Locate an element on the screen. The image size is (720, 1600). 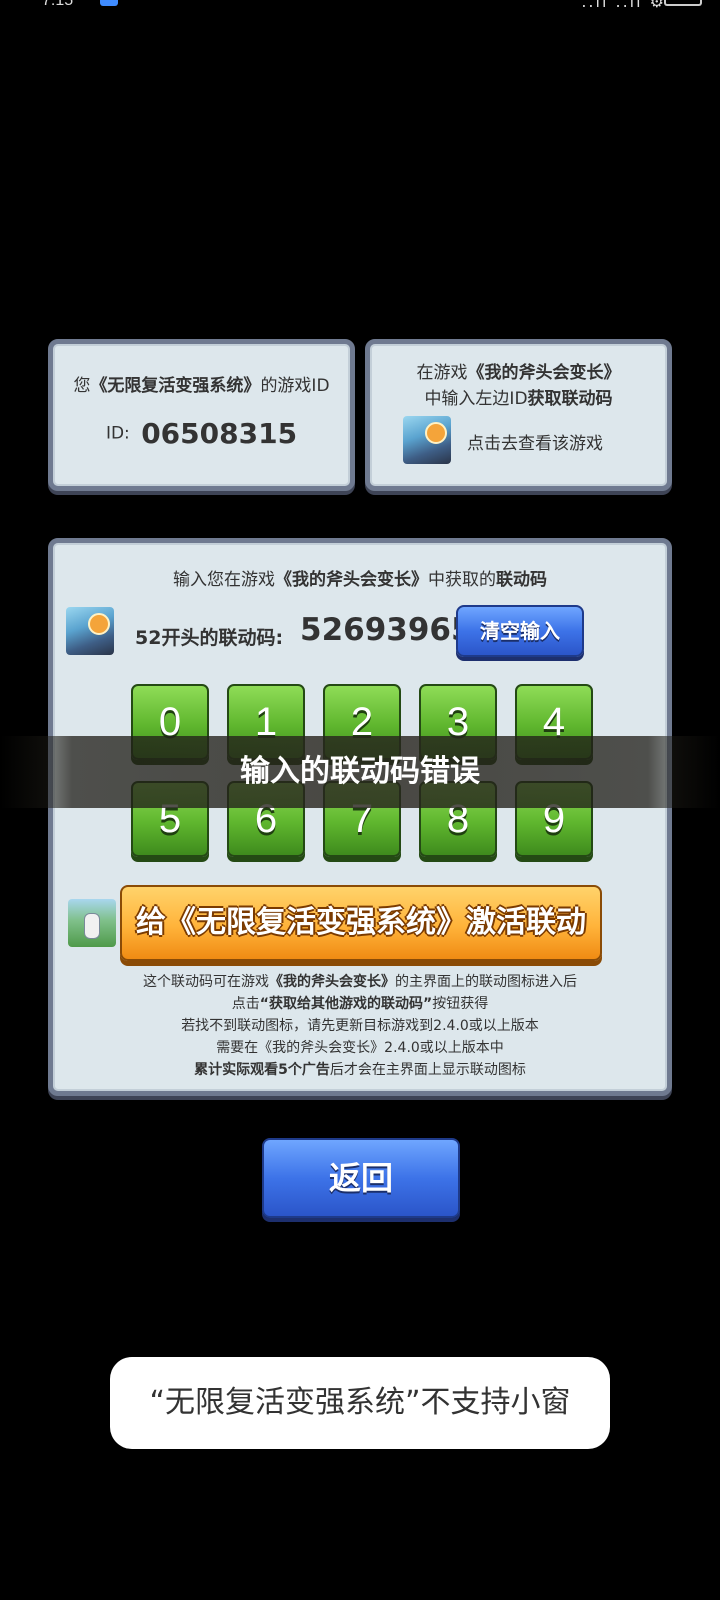
game-id-value: 06508315 is located at coordinates (219, 433).